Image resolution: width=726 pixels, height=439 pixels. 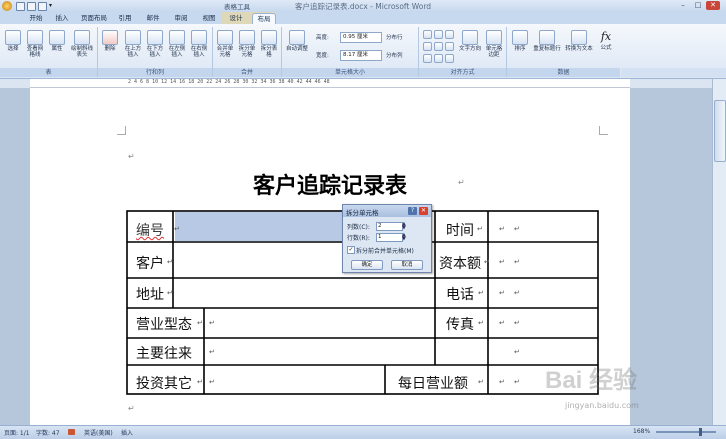 I want to click on text-direction-button: 文字方向, so click(x=470, y=44).